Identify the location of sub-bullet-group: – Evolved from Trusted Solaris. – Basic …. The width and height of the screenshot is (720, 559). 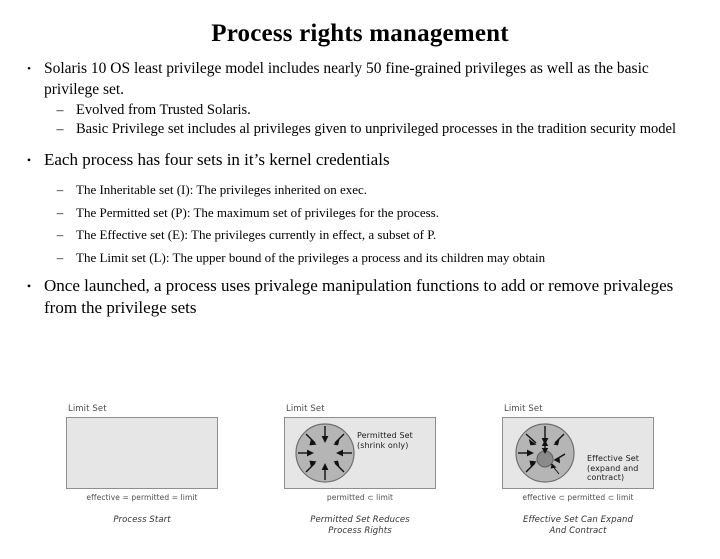
(358, 120).